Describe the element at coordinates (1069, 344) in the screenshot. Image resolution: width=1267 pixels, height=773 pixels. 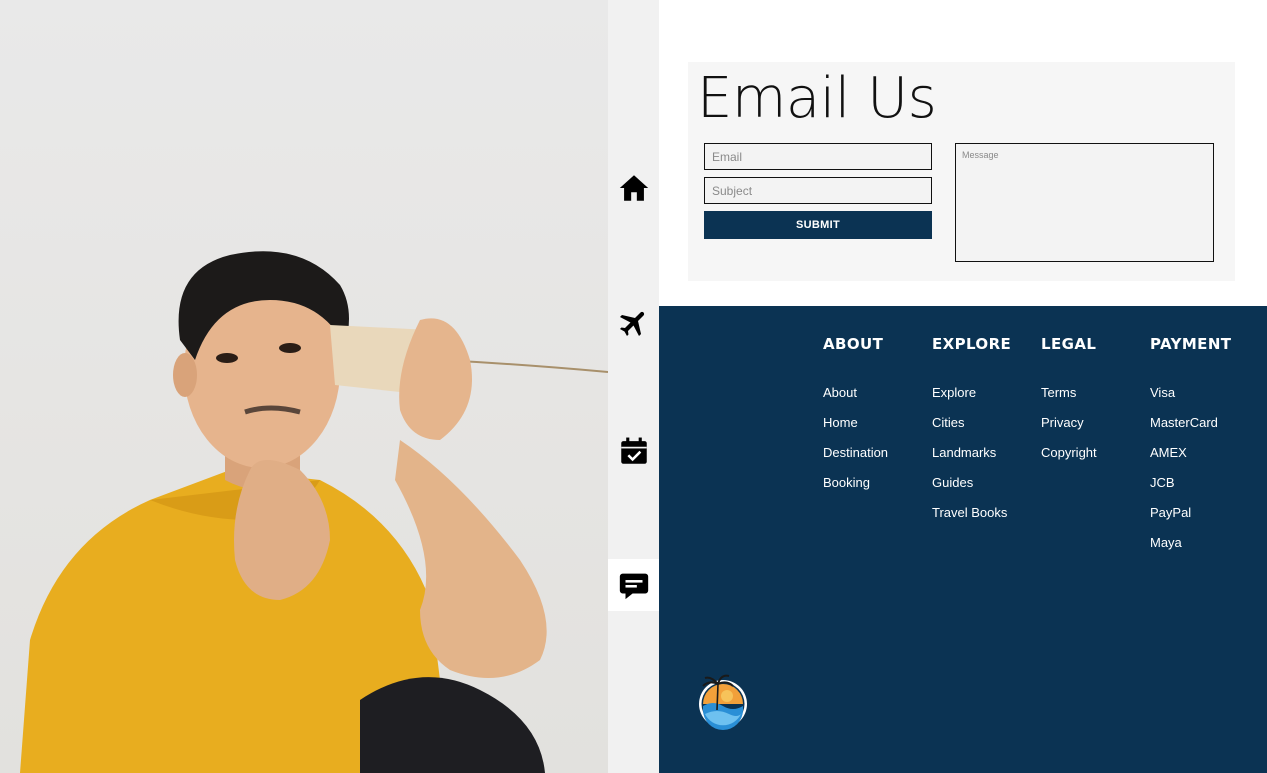
I see `footer-heading: LEGAL` at that location.